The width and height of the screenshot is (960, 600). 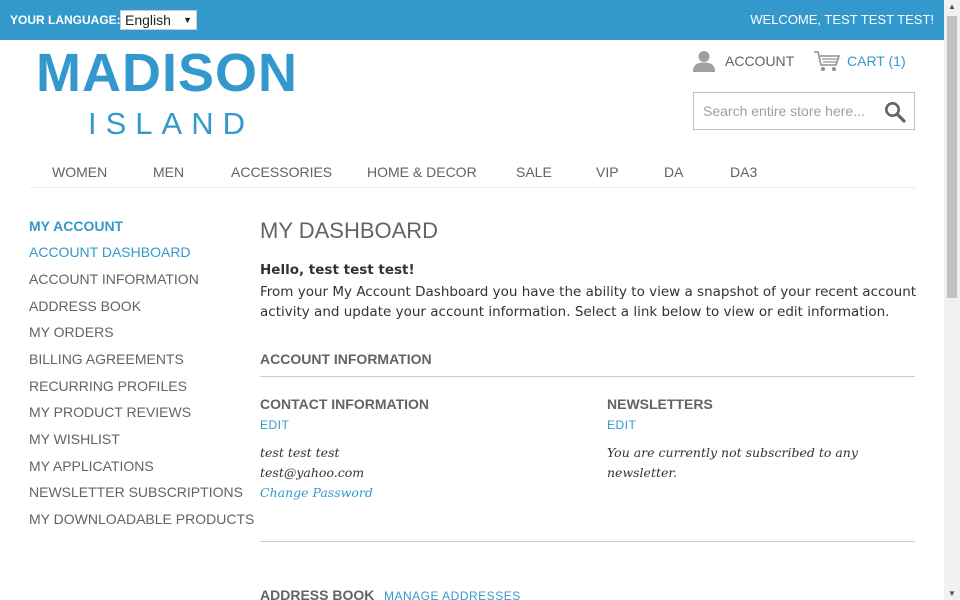 I want to click on contact-name: test test test, so click(x=300, y=452).